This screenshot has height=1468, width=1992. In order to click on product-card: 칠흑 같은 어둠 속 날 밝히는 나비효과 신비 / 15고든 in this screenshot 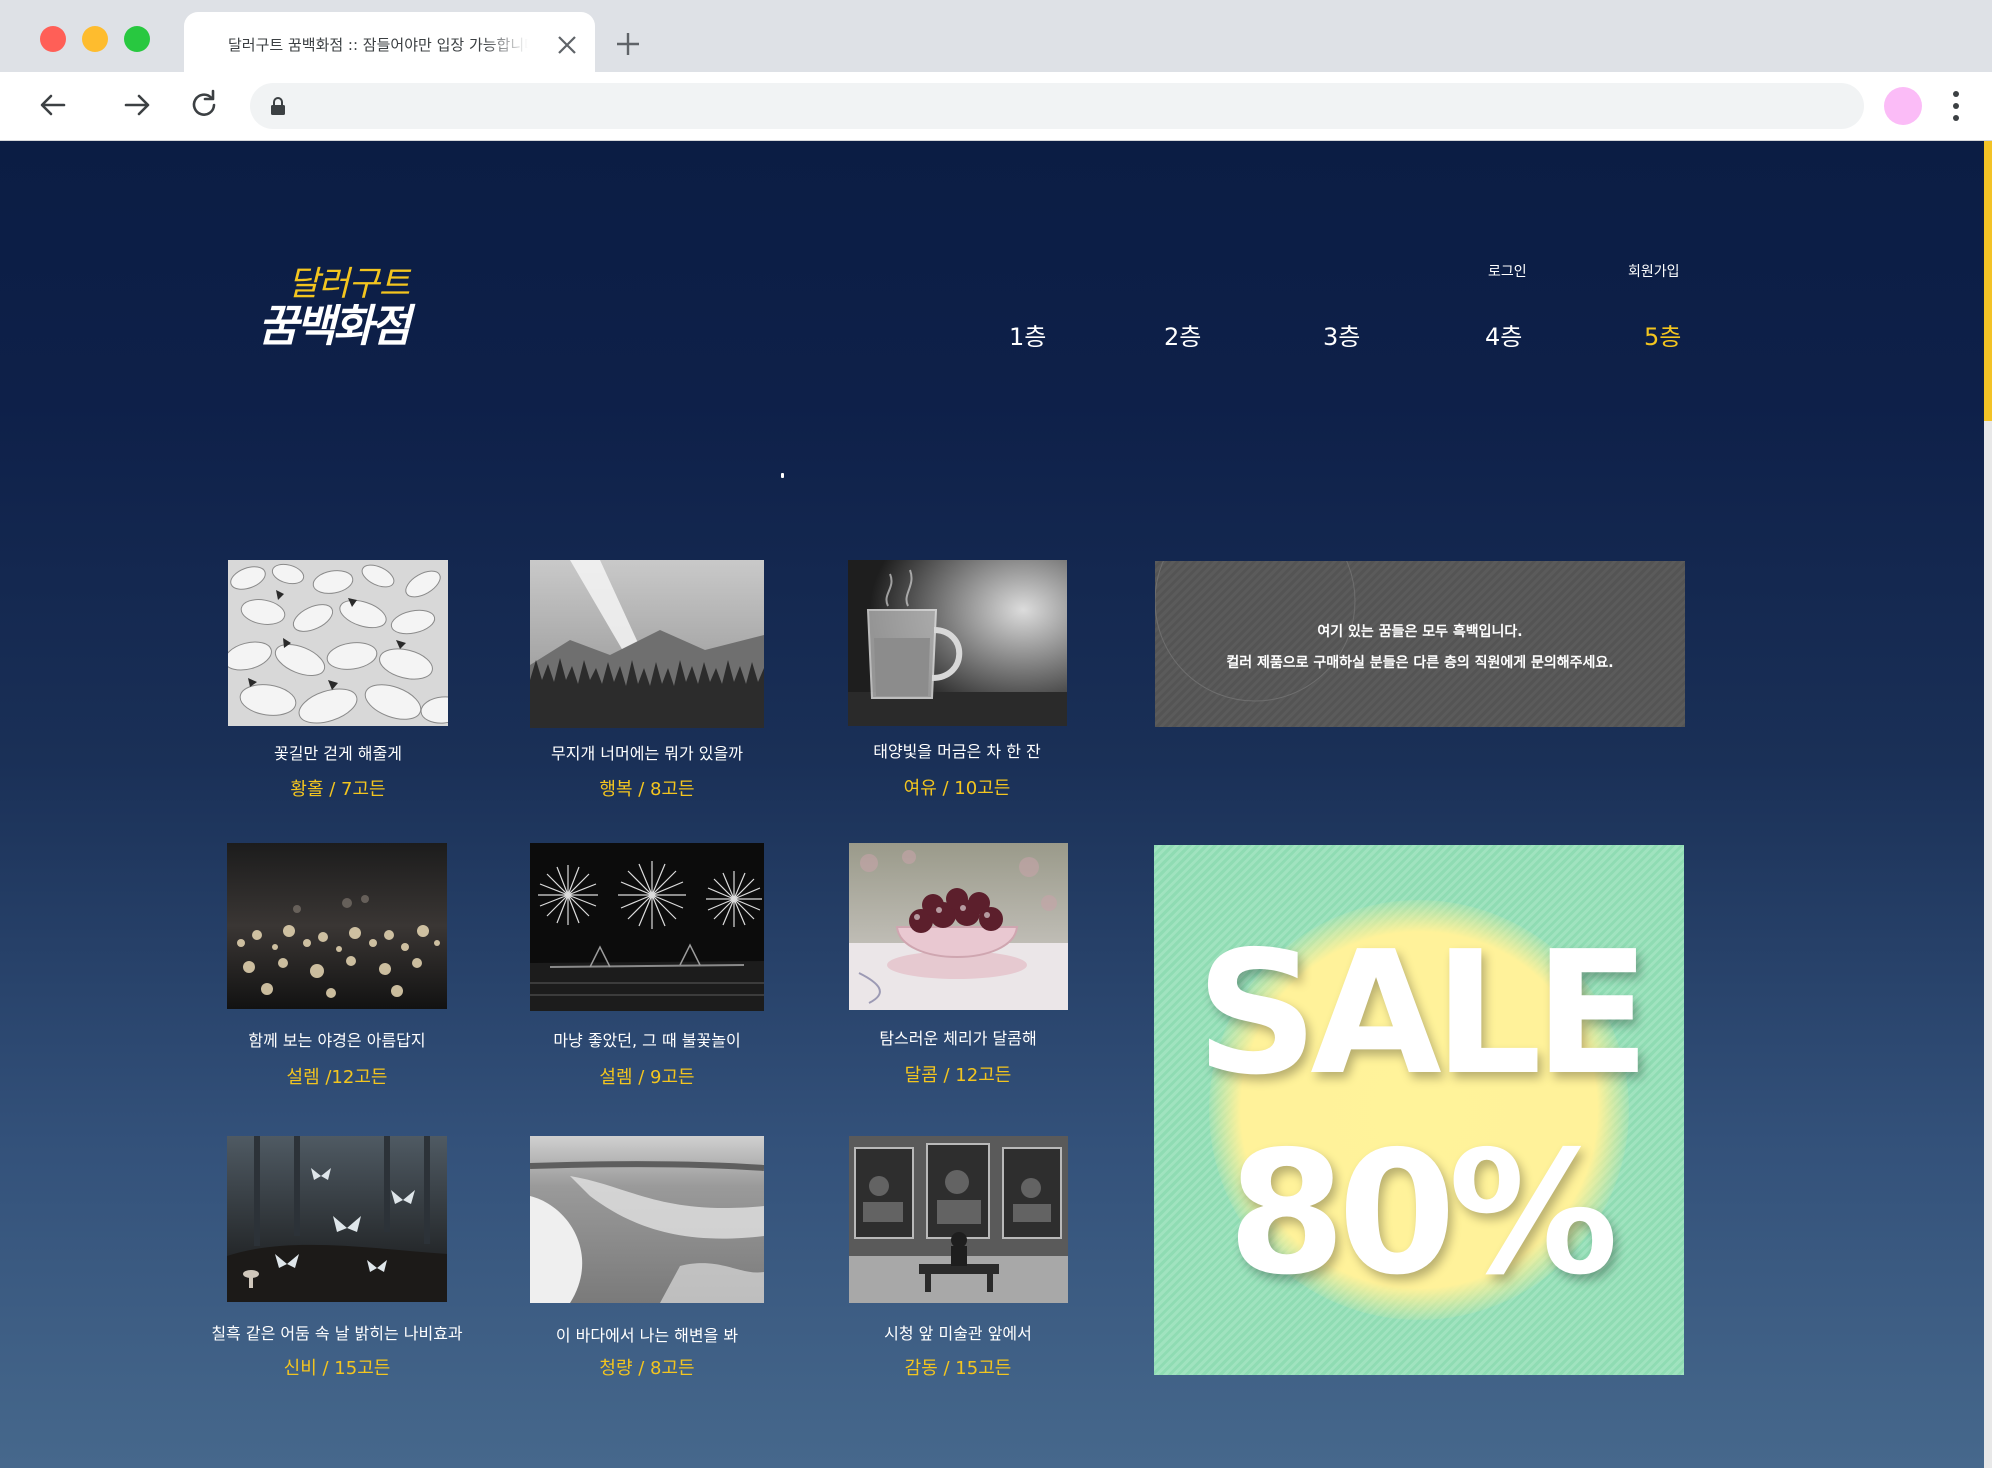, I will do `click(337, 1257)`.